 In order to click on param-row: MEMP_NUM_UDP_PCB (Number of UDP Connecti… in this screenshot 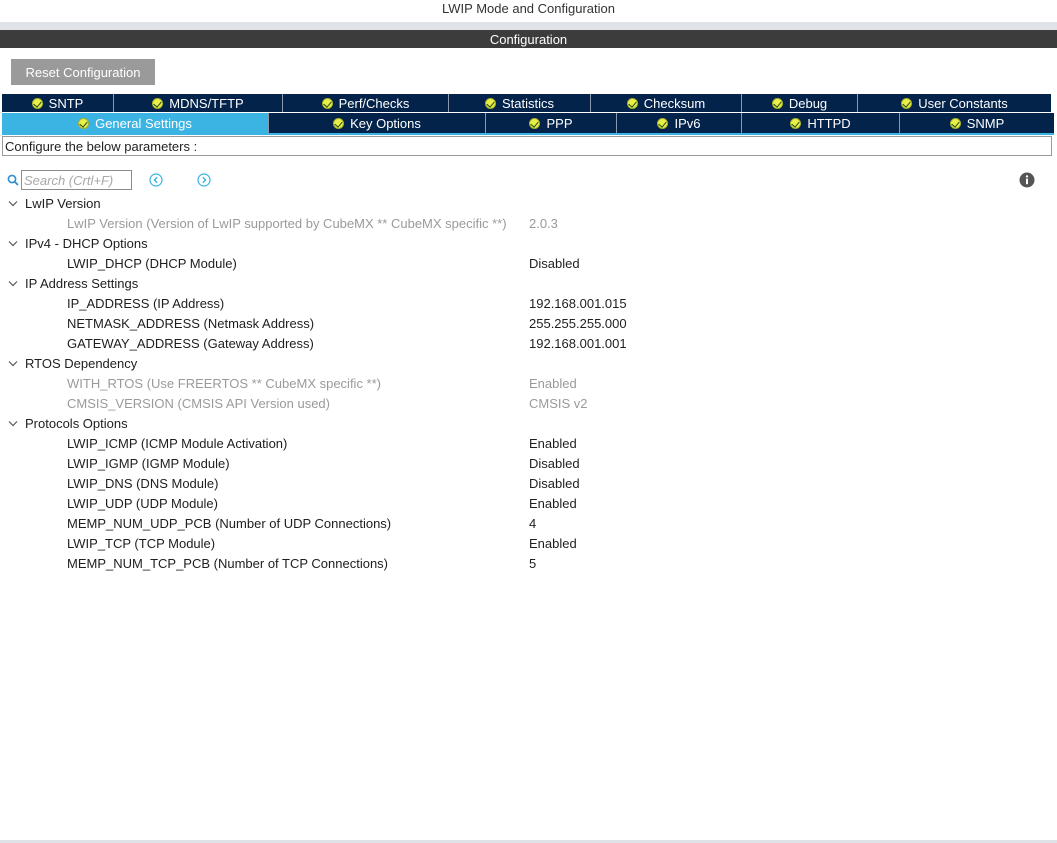, I will do `click(528, 524)`.